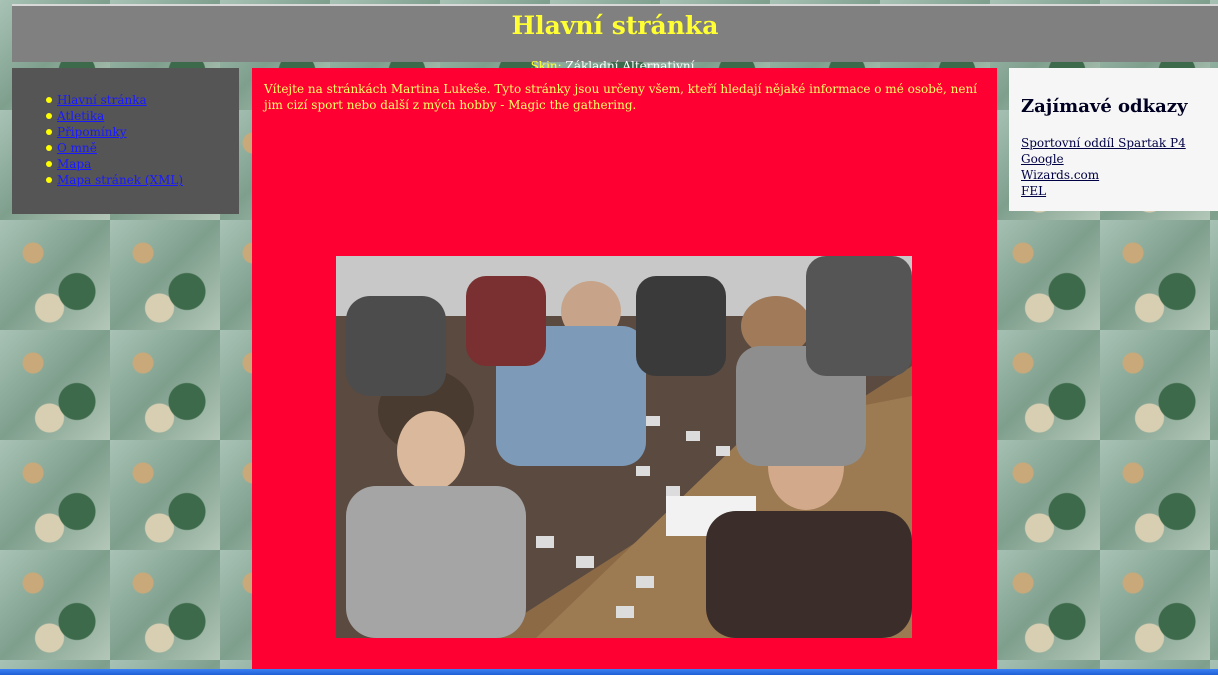 The height and width of the screenshot is (675, 1218). Describe the element at coordinates (102, 100) in the screenshot. I see `nav-link-home: Hlavní stránka` at that location.